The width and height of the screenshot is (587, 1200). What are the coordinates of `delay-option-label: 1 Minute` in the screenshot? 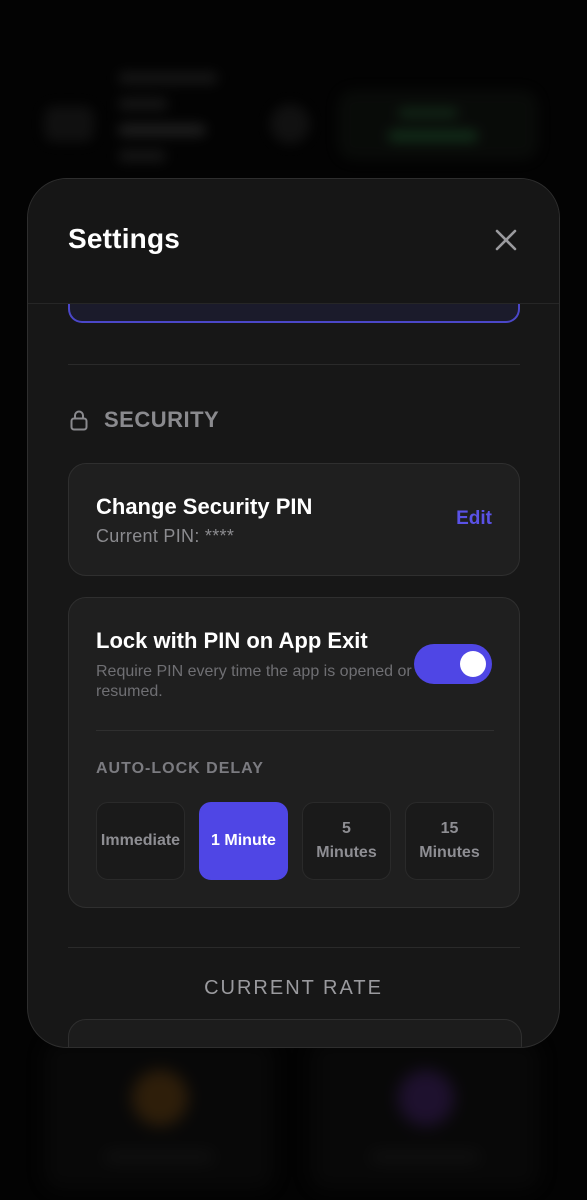 It's located at (243, 840).